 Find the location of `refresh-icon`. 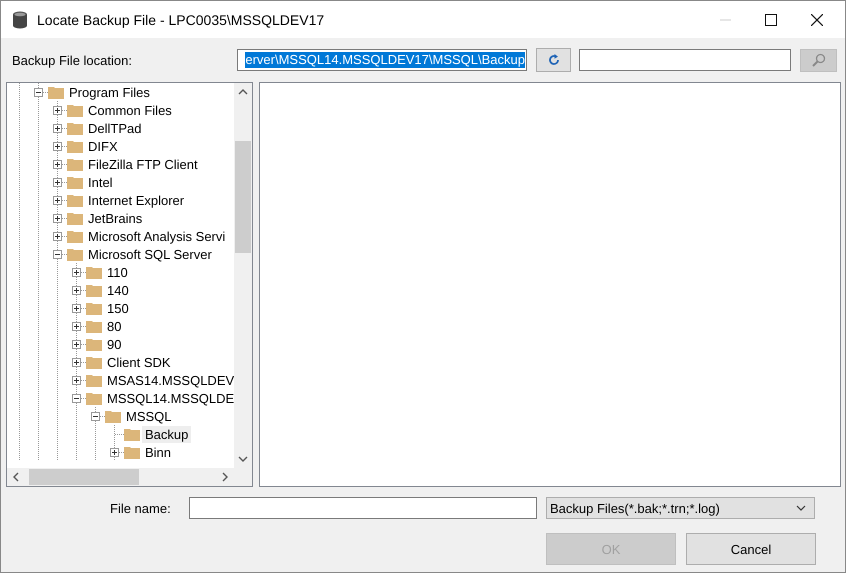

refresh-icon is located at coordinates (554, 60).